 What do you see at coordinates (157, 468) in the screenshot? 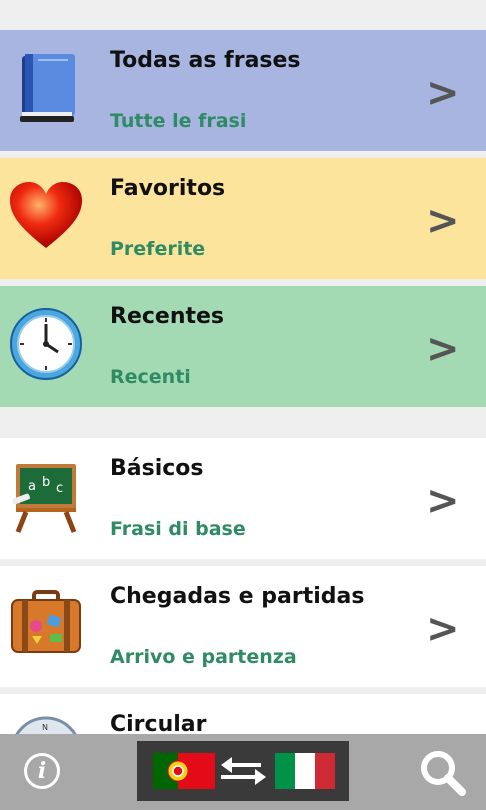
I see `menu-item-title: Básicos` at bounding box center [157, 468].